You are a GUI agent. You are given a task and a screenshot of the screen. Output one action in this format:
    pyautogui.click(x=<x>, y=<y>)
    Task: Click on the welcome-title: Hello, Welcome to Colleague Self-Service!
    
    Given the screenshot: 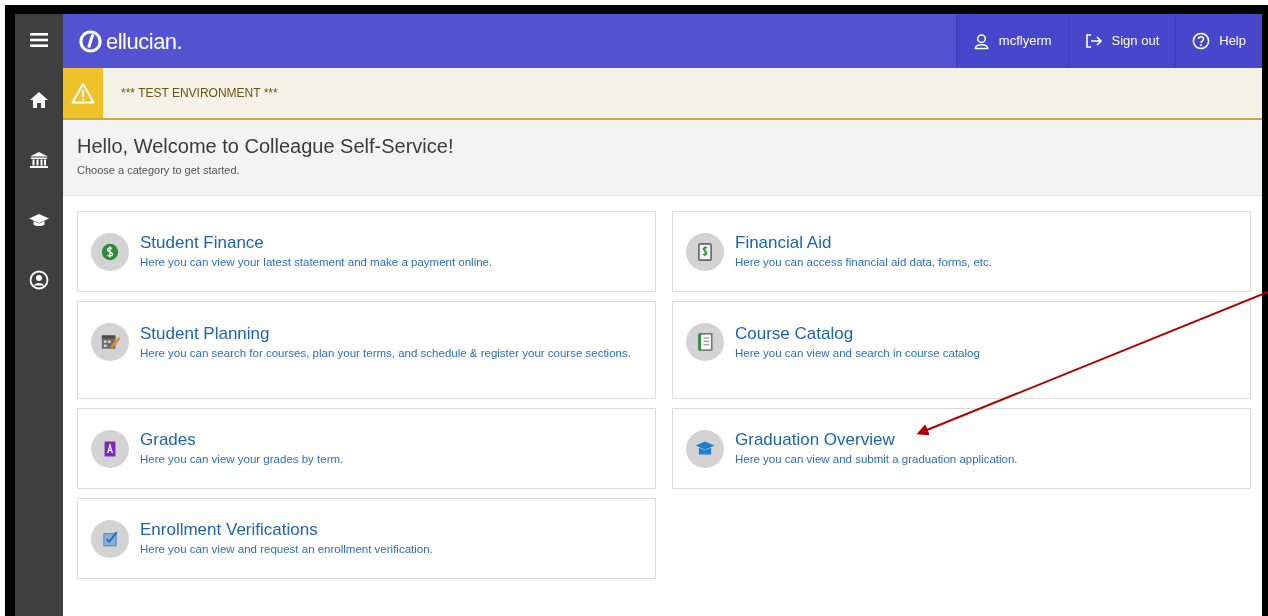 What is the action you would take?
    pyautogui.click(x=266, y=146)
    